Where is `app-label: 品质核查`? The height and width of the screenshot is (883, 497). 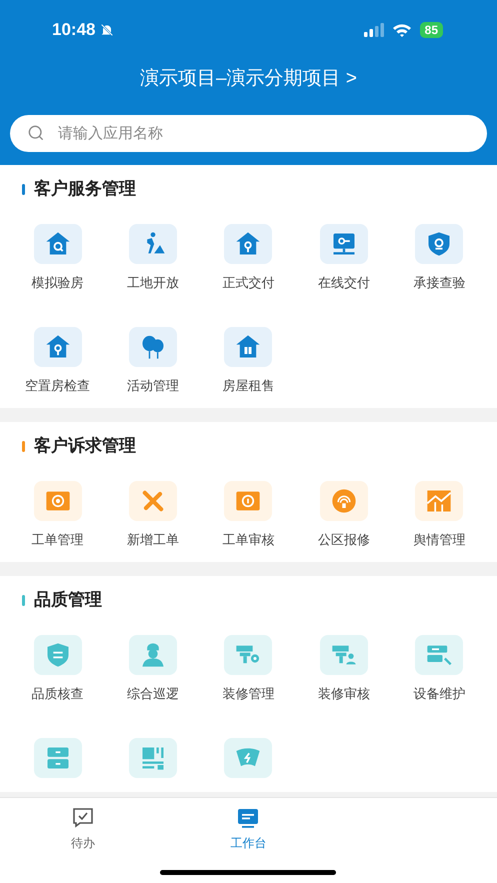 app-label: 品质核查 is located at coordinates (58, 694).